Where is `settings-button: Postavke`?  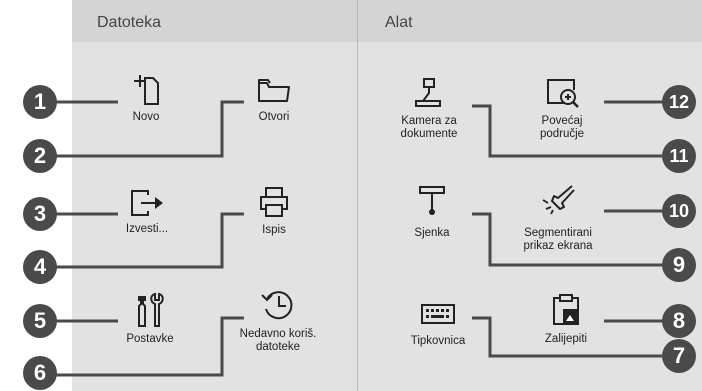 settings-button: Postavke is located at coordinates (150, 319).